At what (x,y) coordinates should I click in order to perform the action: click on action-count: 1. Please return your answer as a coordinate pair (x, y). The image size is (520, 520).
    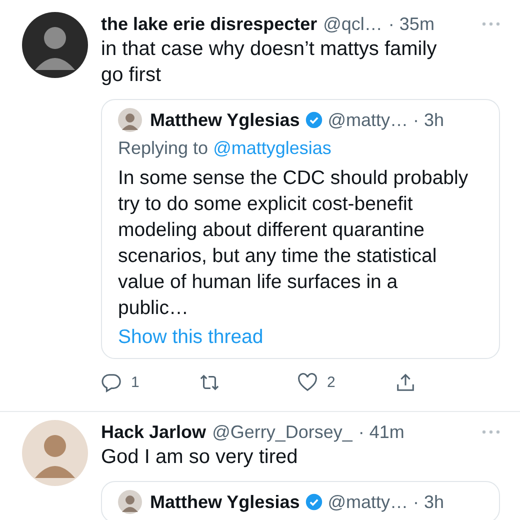
    Looking at the image, I should click on (135, 382).